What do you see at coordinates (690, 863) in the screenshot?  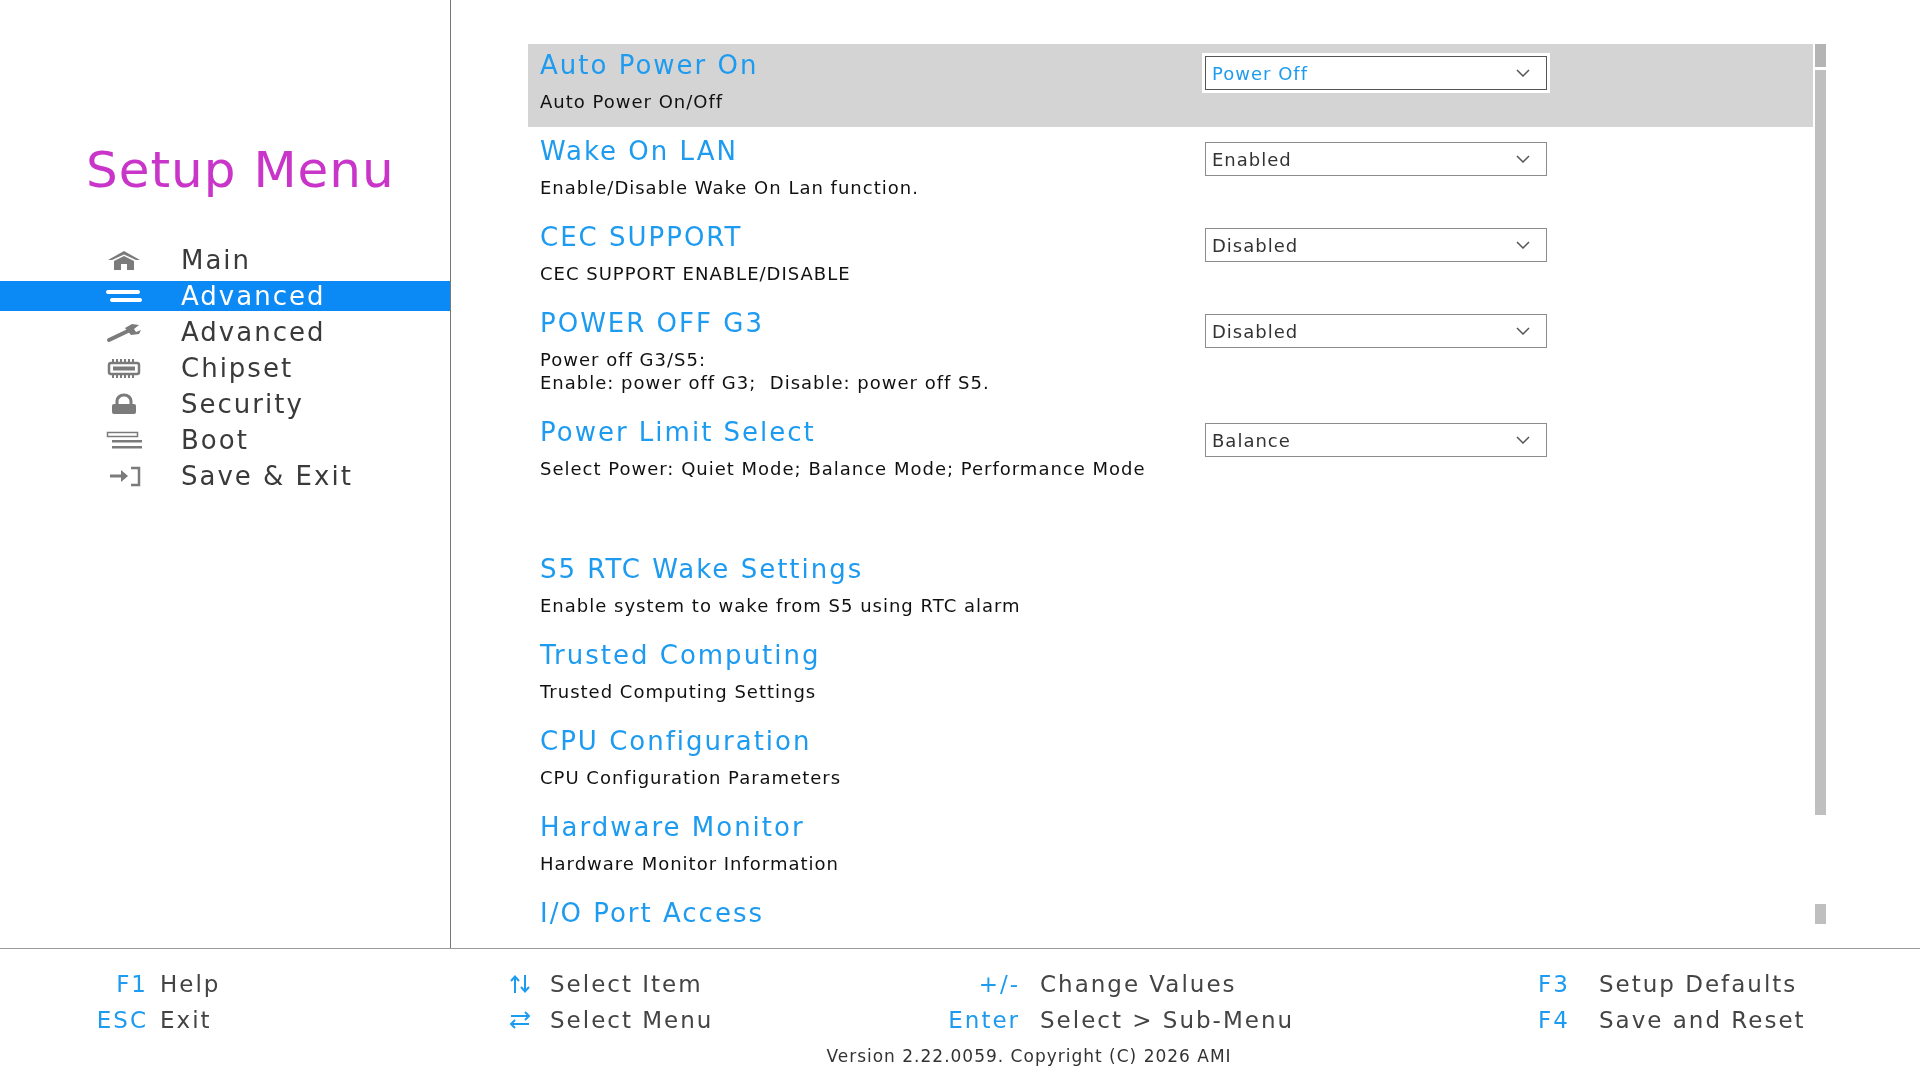 I see `setting-description: Hardware Monitor Information` at bounding box center [690, 863].